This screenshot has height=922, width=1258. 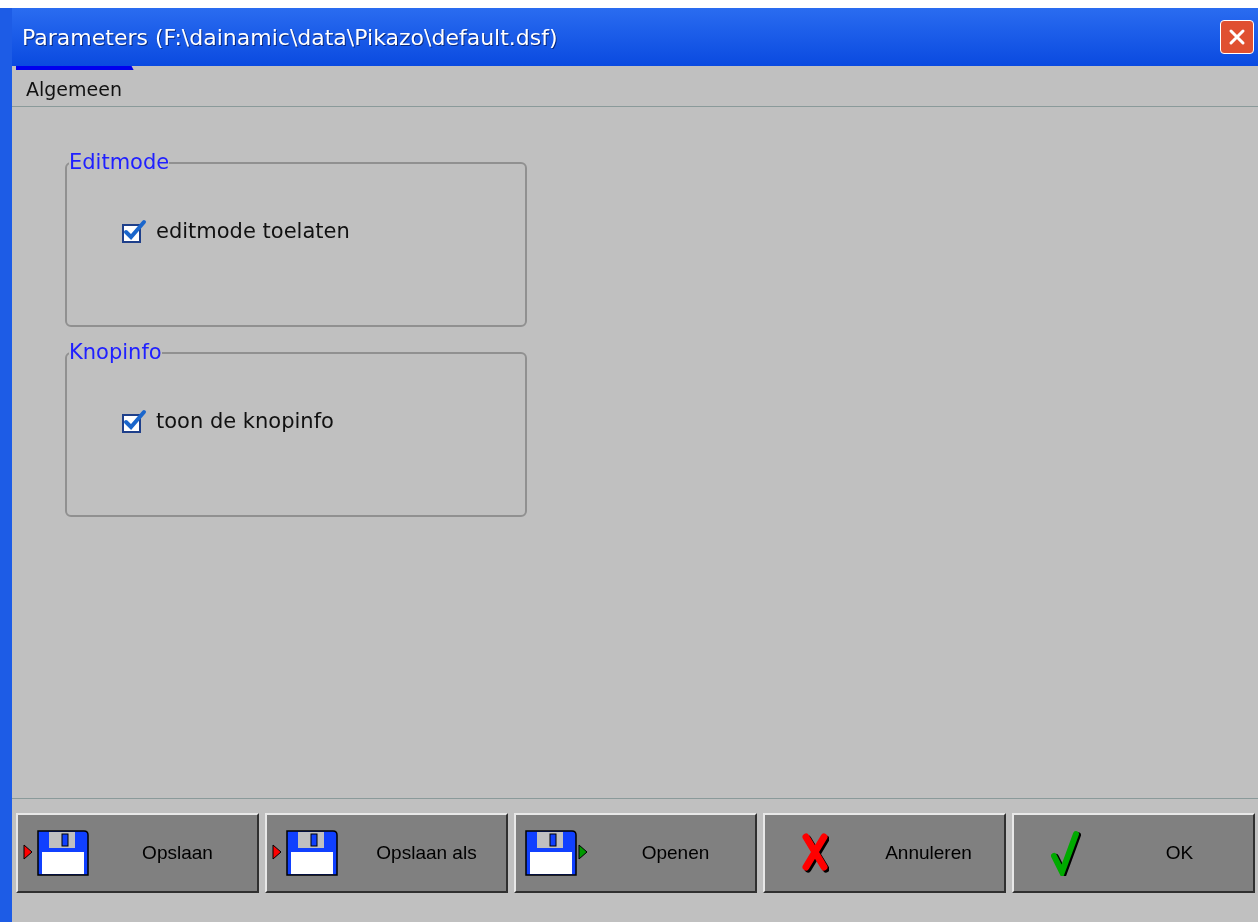 I want to click on check-icon, so click(x=1066, y=853).